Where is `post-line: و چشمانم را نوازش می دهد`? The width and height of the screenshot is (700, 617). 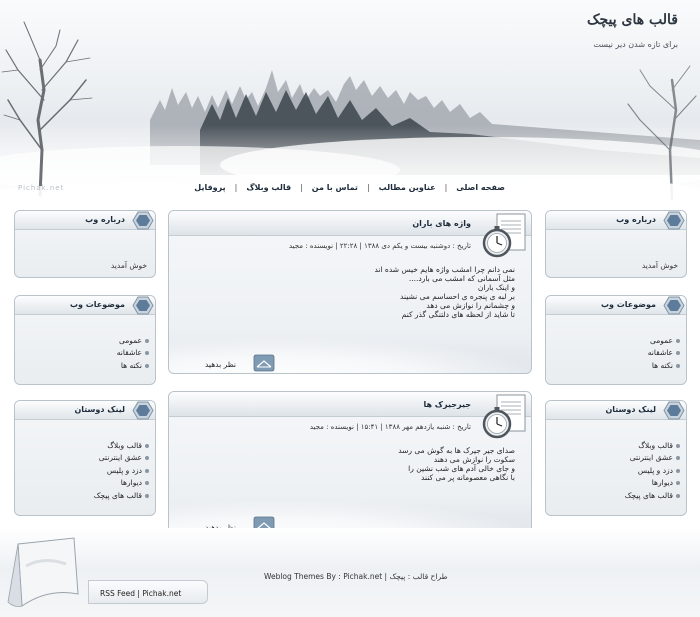 post-line: و چشمانم را نوازش می دهد is located at coordinates (470, 305).